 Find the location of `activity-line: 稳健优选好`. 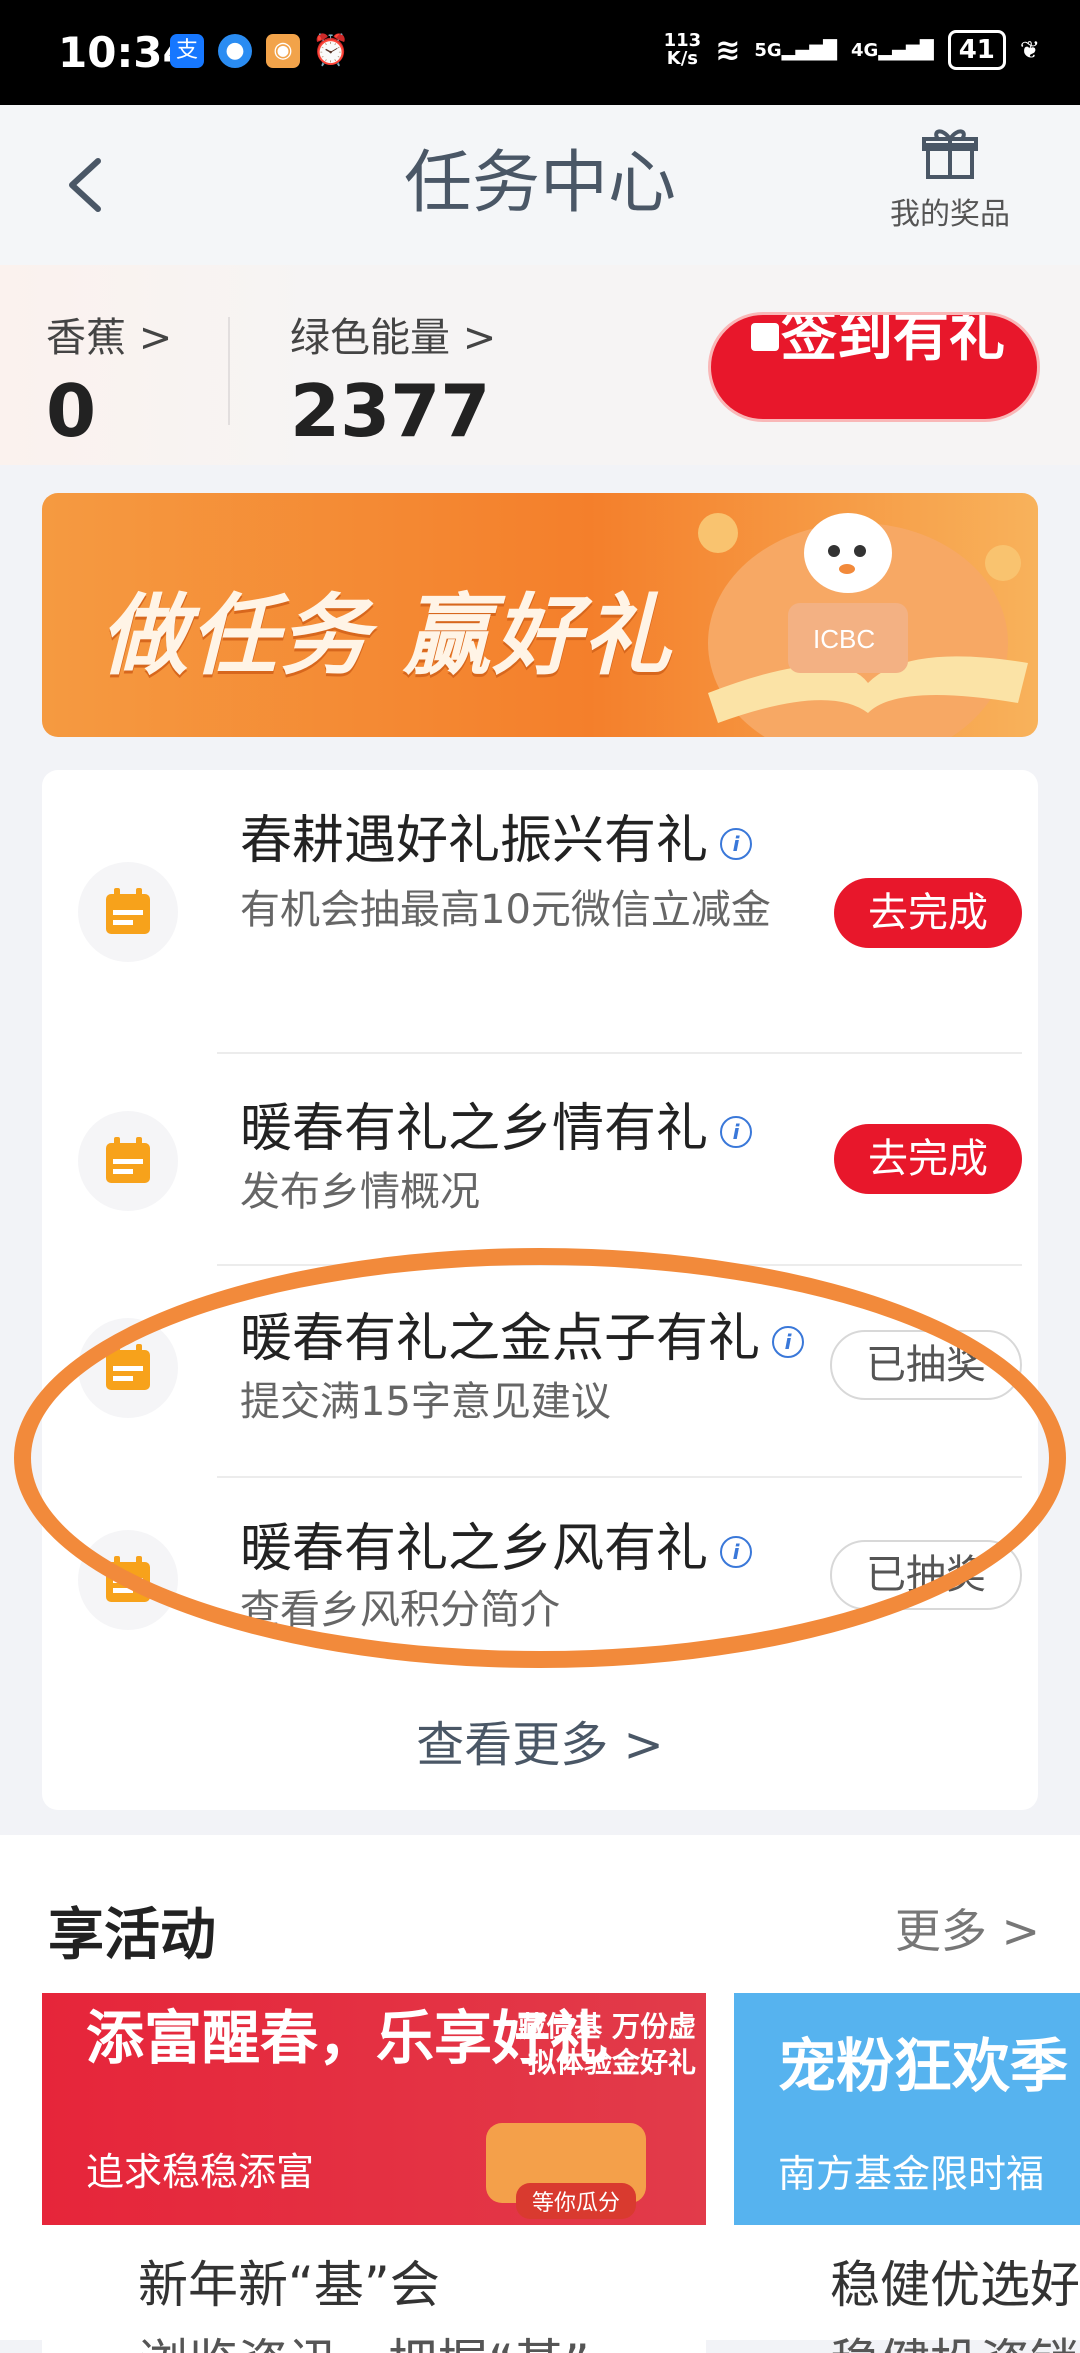

activity-line: 稳健优选好 is located at coordinates (955, 2285).